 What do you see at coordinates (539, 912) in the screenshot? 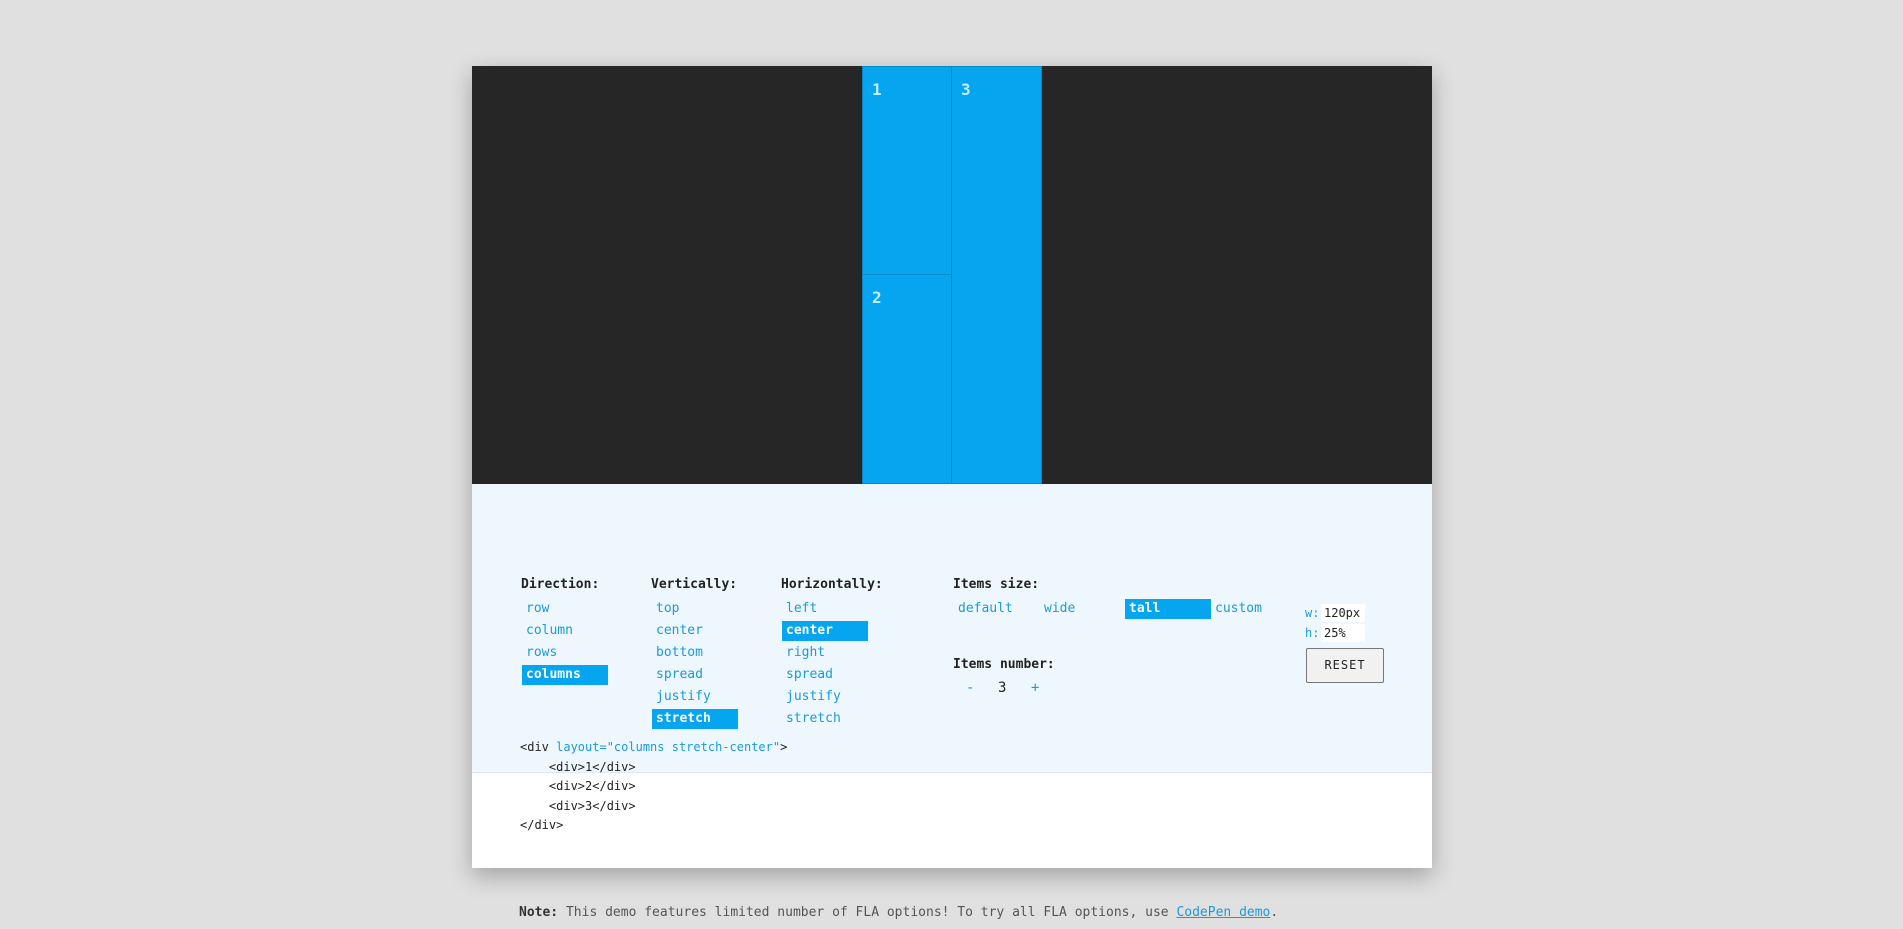
I see `note-label: Note:` at bounding box center [539, 912].